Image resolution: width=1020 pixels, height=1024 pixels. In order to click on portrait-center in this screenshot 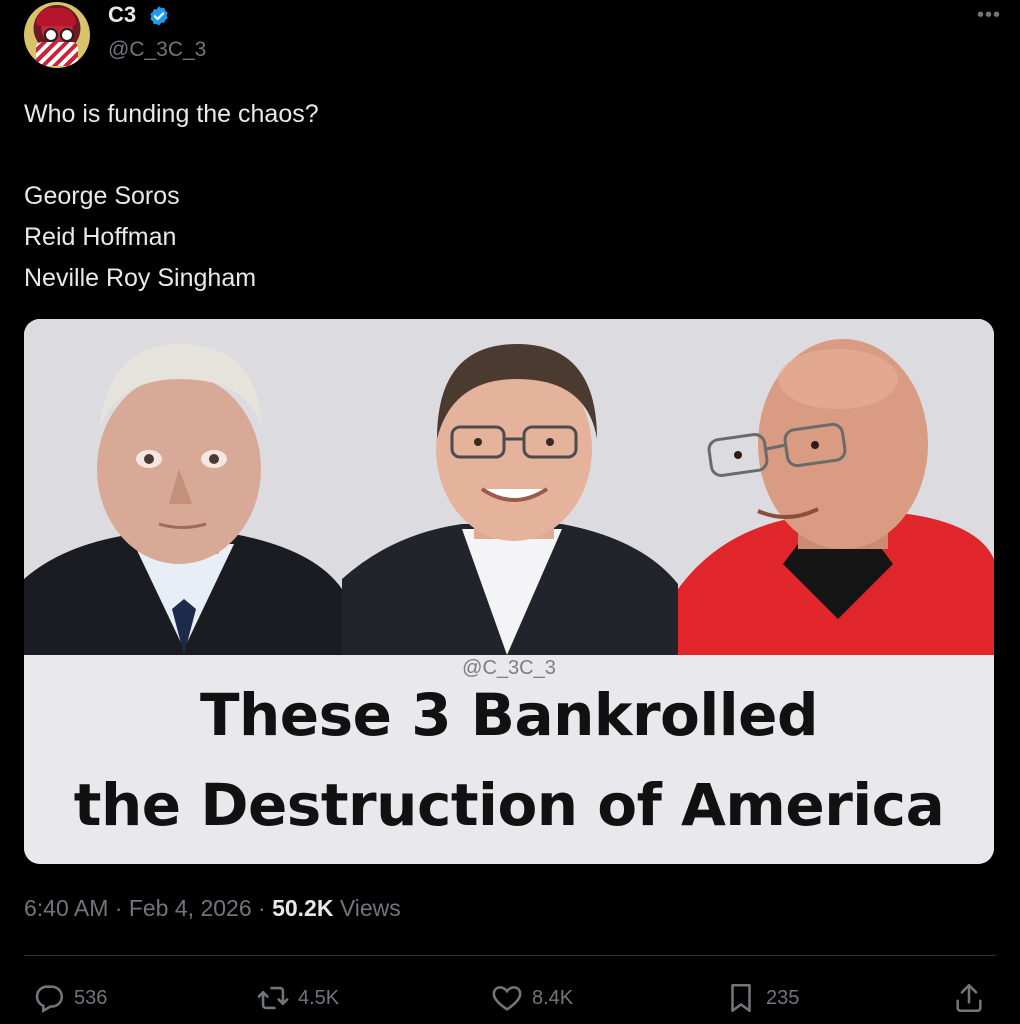, I will do `click(510, 487)`.